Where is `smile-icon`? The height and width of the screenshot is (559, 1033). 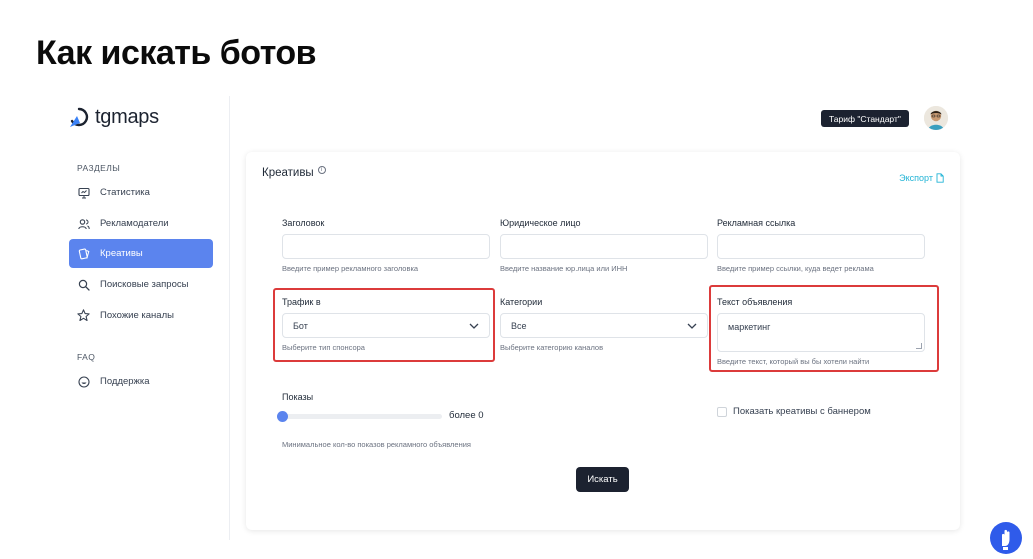 smile-icon is located at coordinates (83, 381).